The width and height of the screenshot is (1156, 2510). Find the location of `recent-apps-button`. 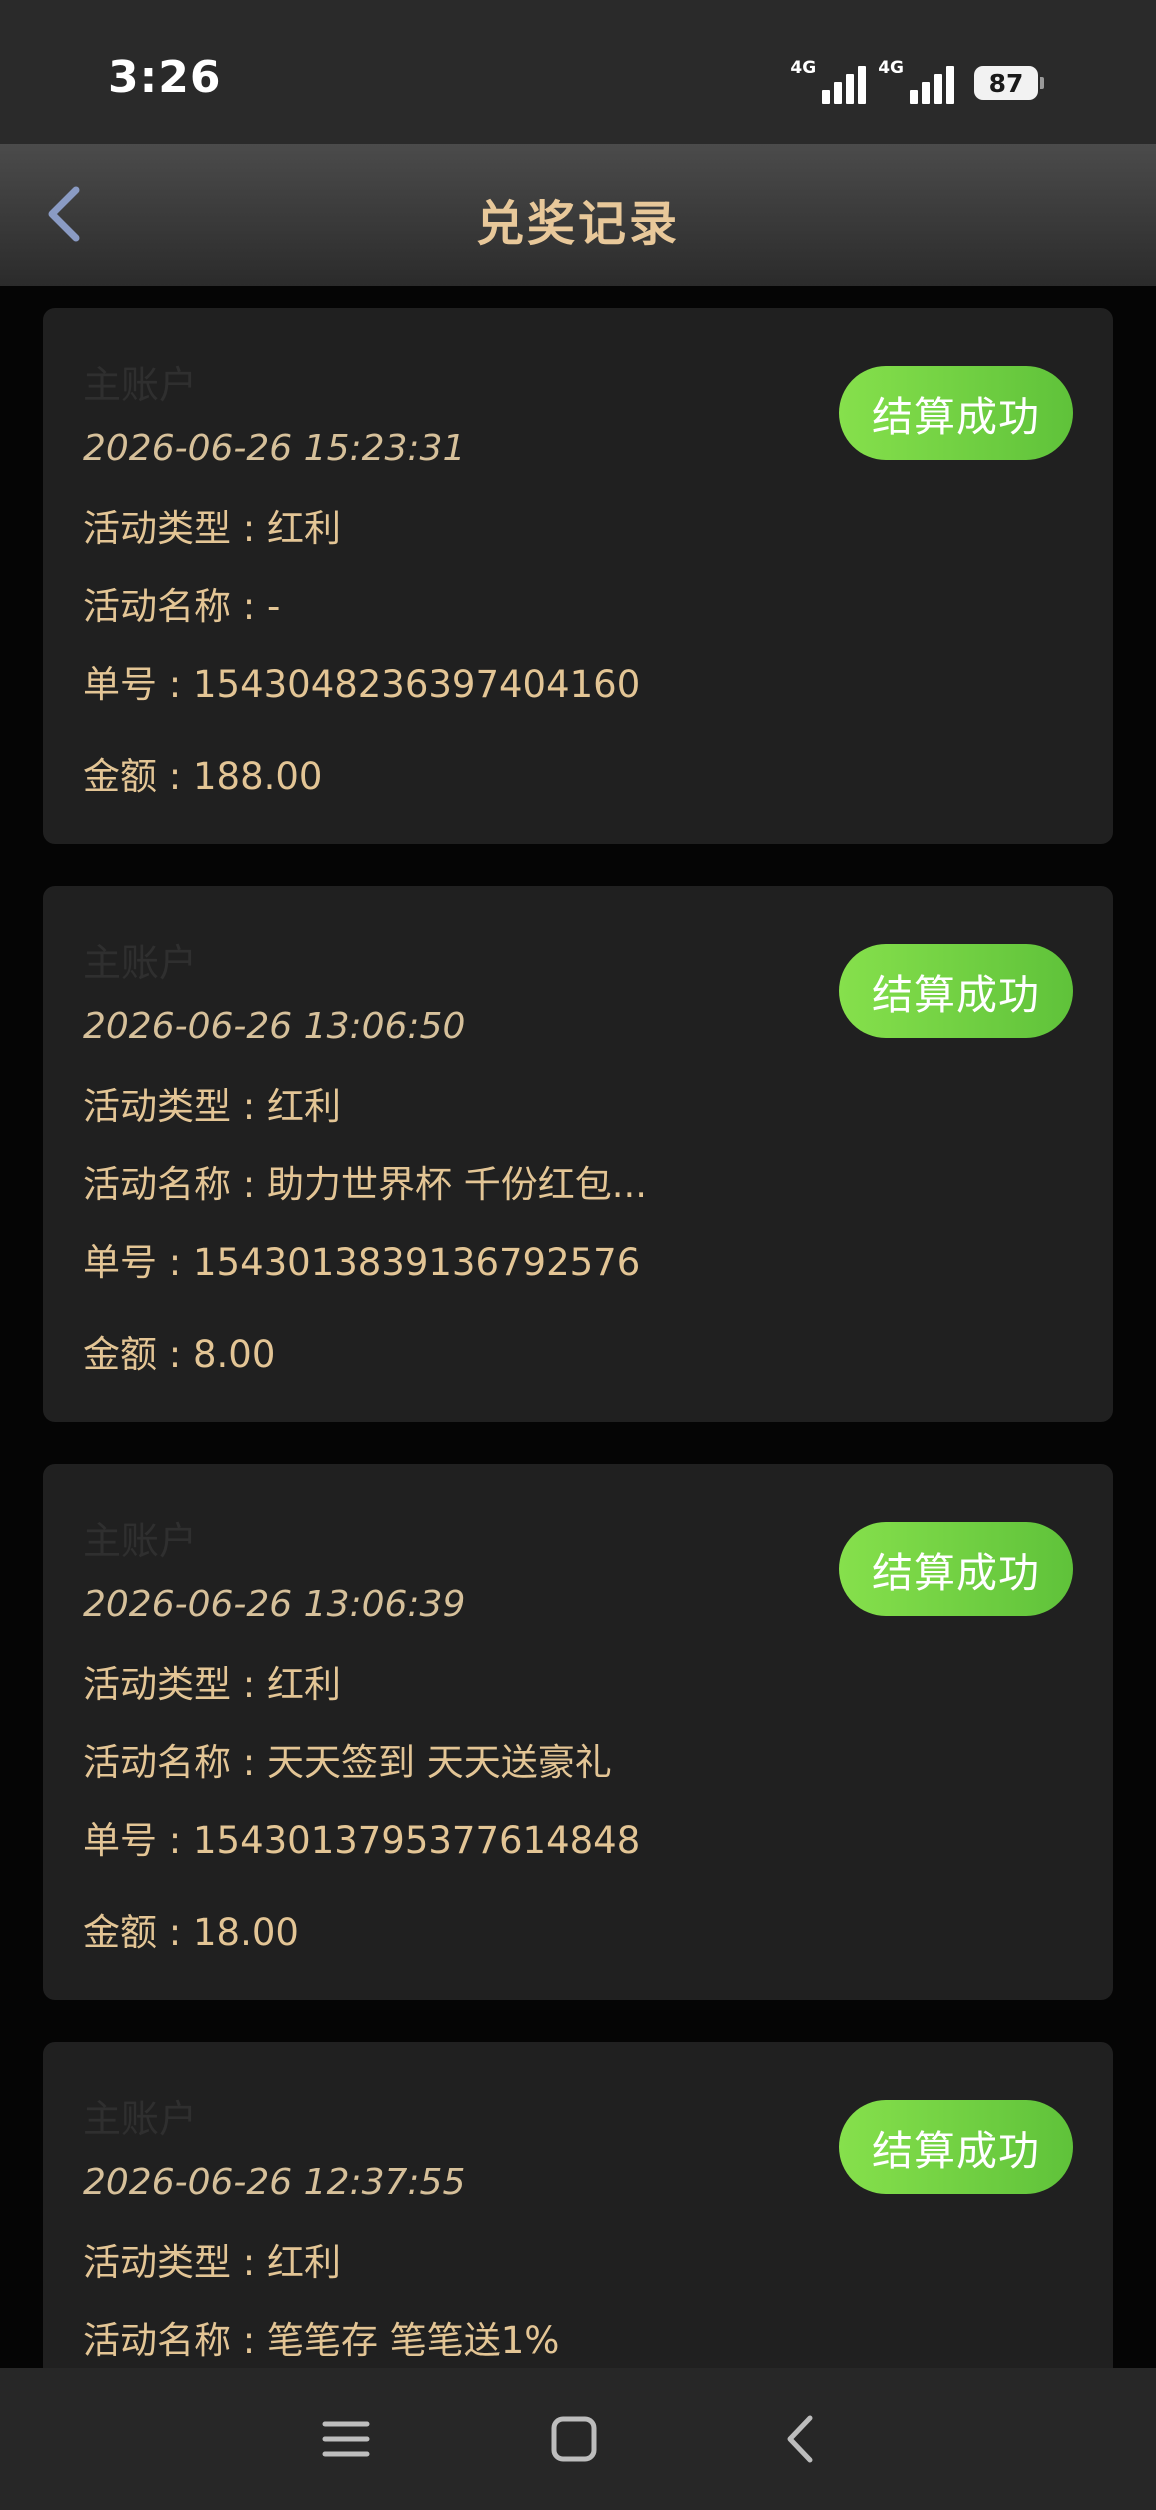

recent-apps-button is located at coordinates (346, 2439).